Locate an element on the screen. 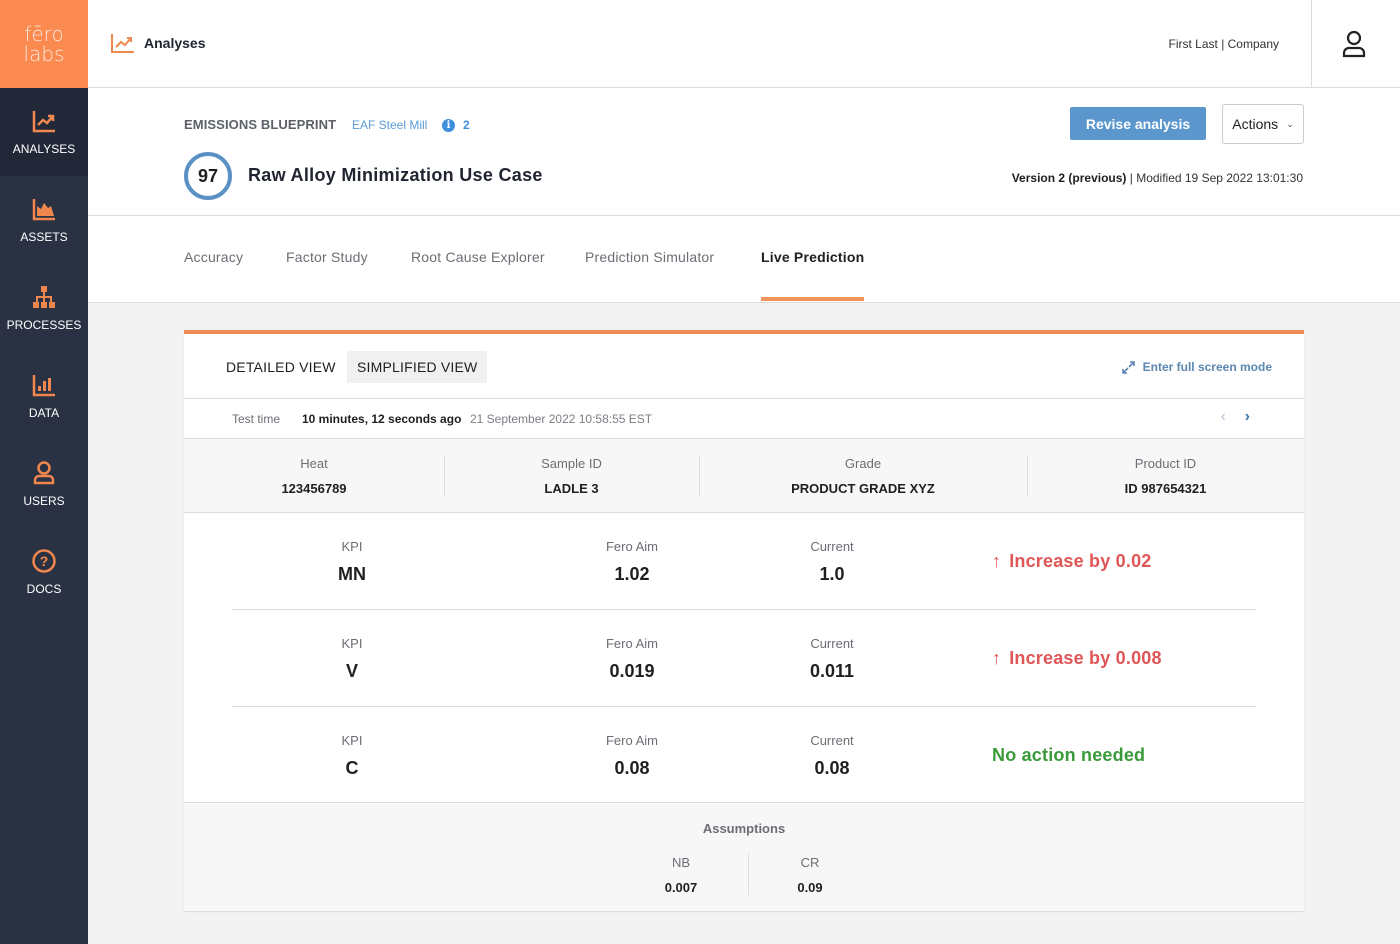 This screenshot has width=1400, height=944. revise-analysis-button: Revise analysis is located at coordinates (1138, 123).